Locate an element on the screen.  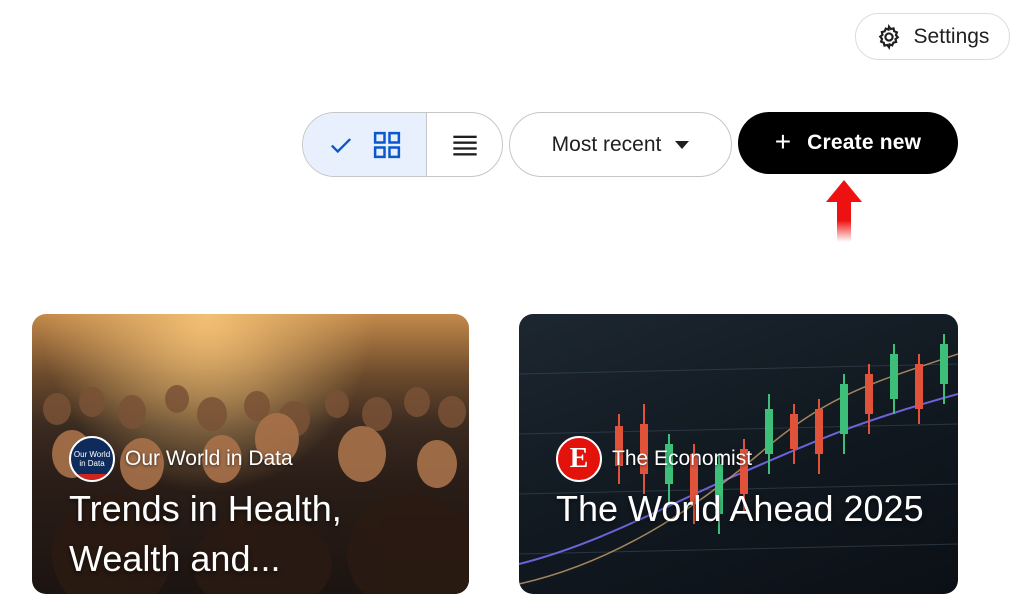
economist-logo: E is located at coordinates (579, 459).